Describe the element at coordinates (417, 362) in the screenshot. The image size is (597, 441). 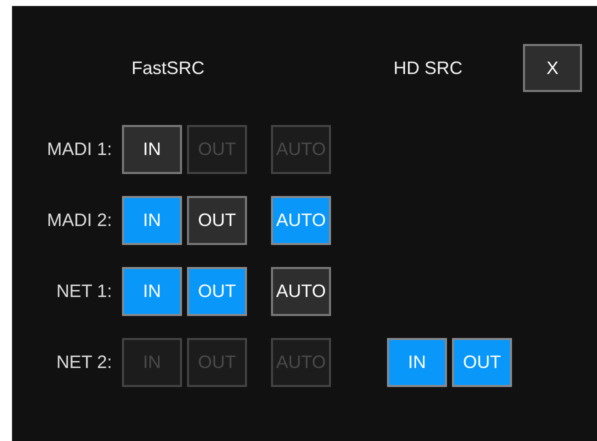
I see `hd-src-toggle: IN` at that location.